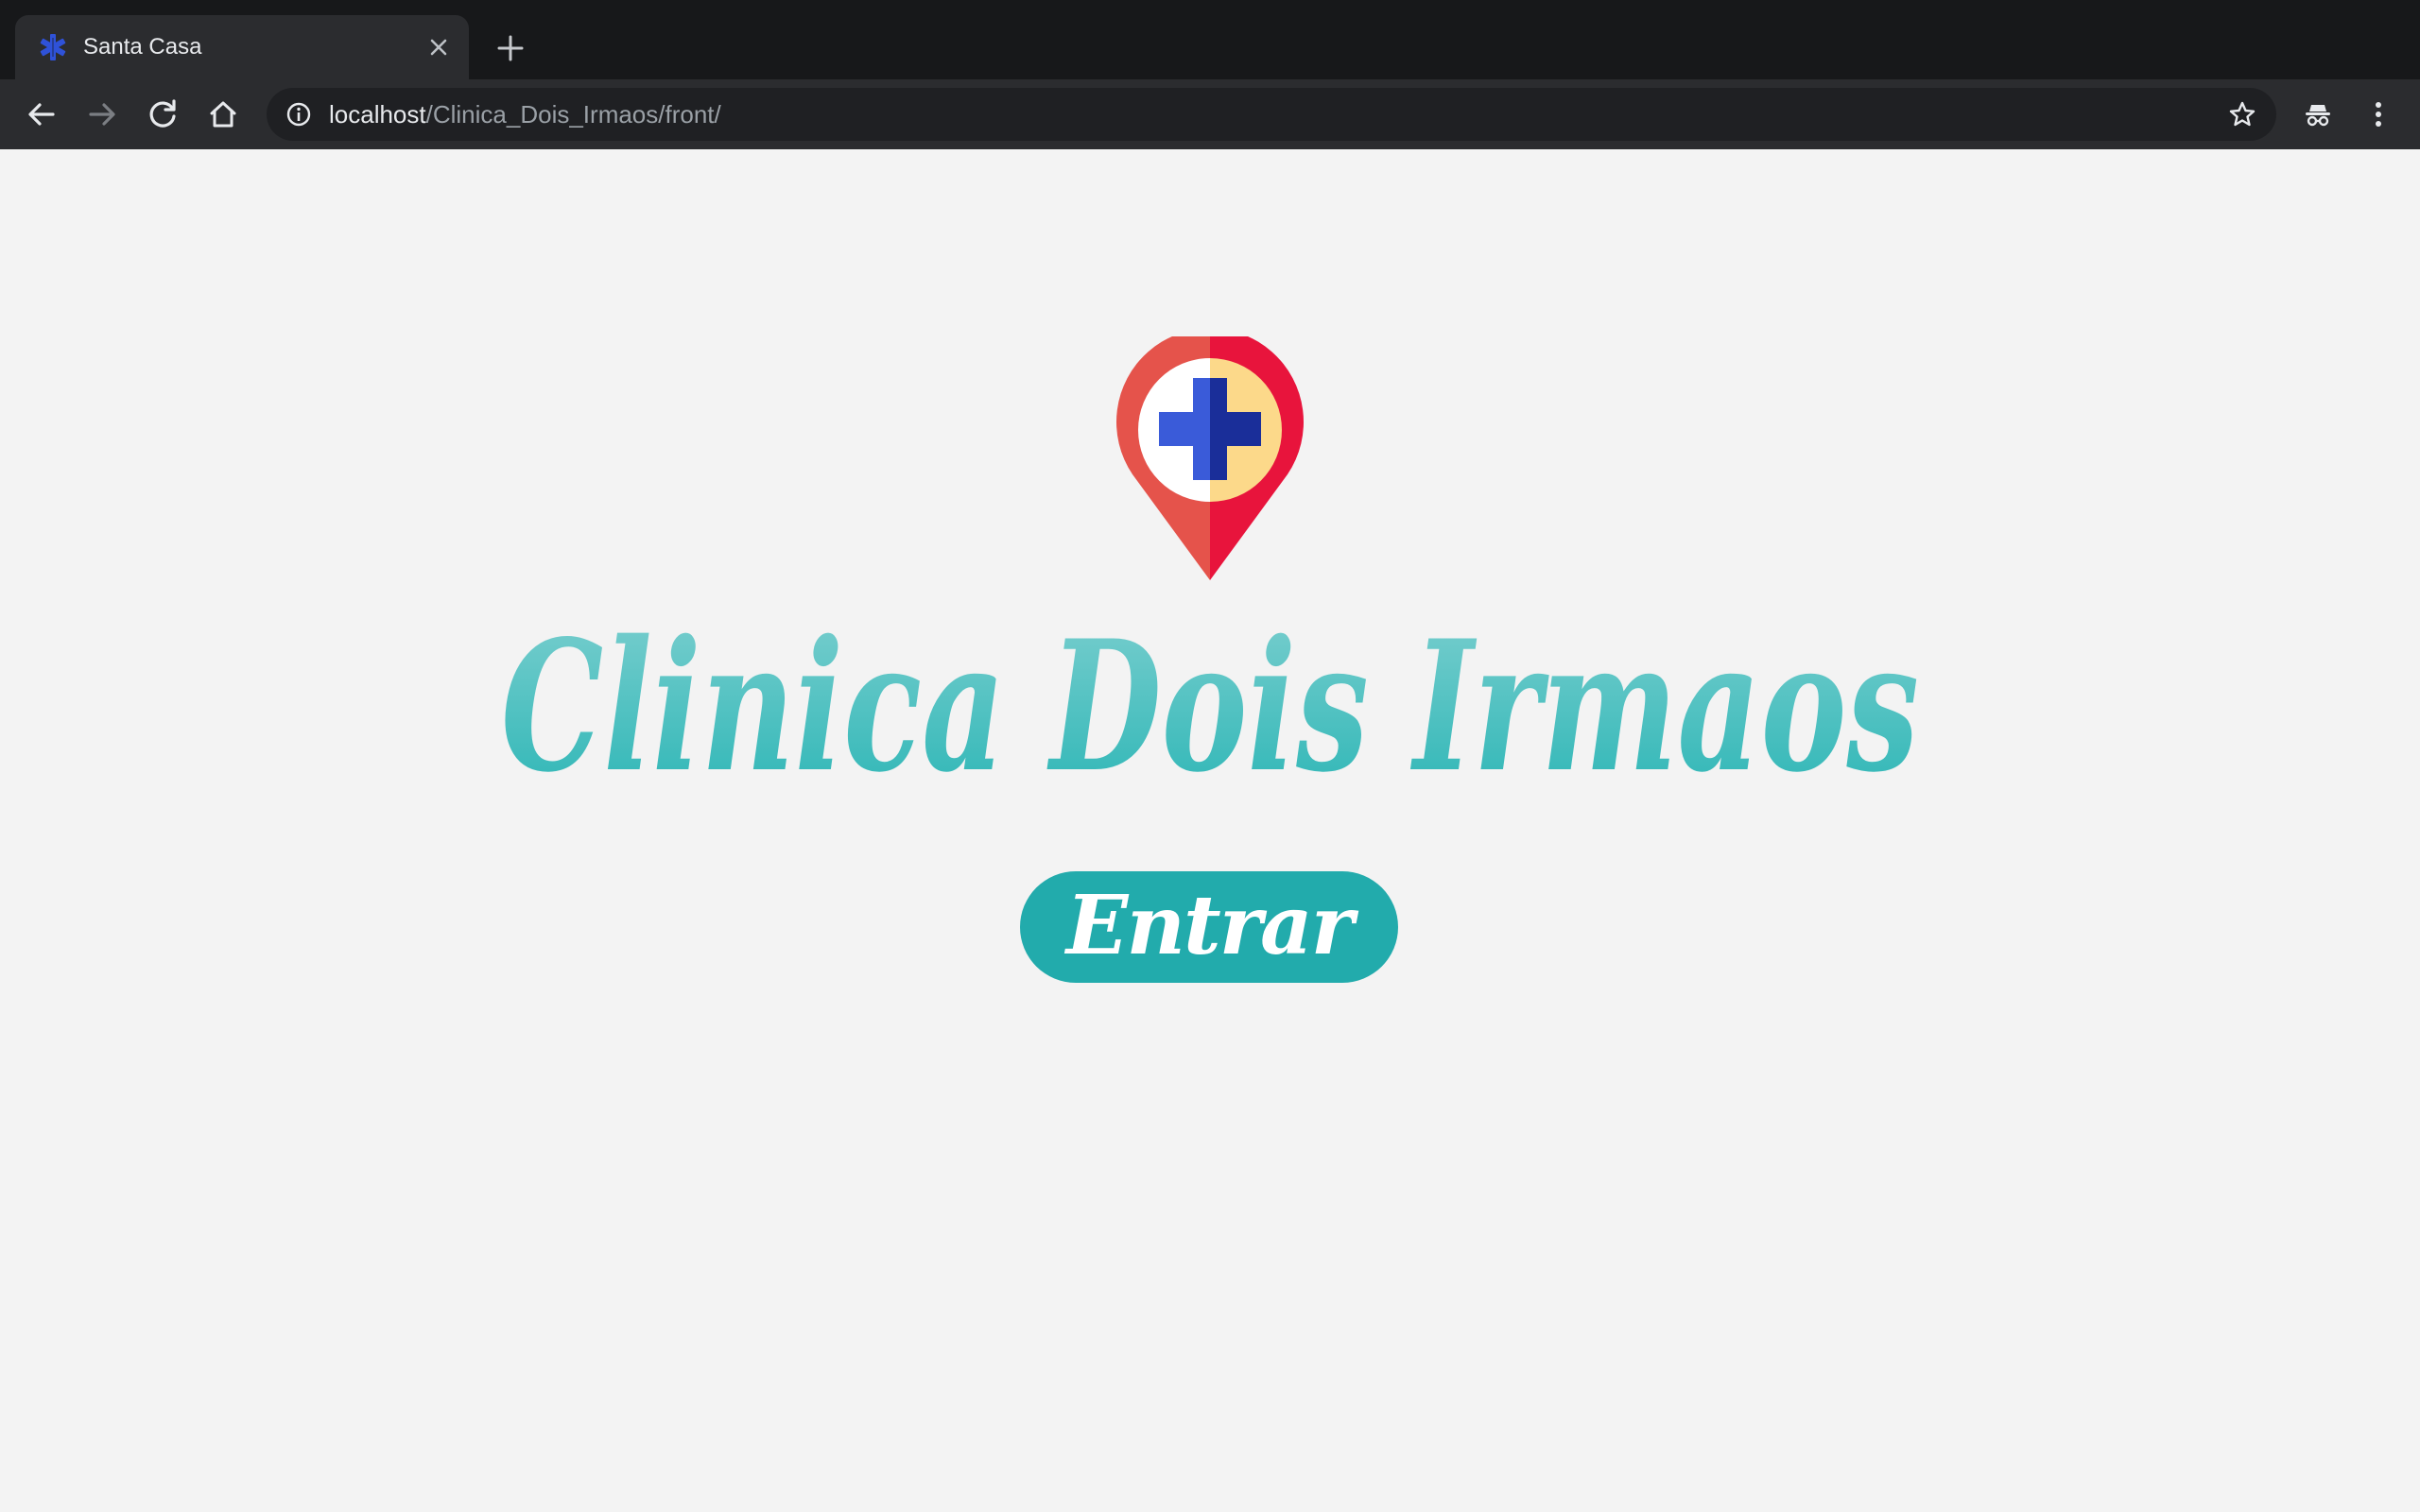  I want to click on url-host: localhost, so click(377, 114).